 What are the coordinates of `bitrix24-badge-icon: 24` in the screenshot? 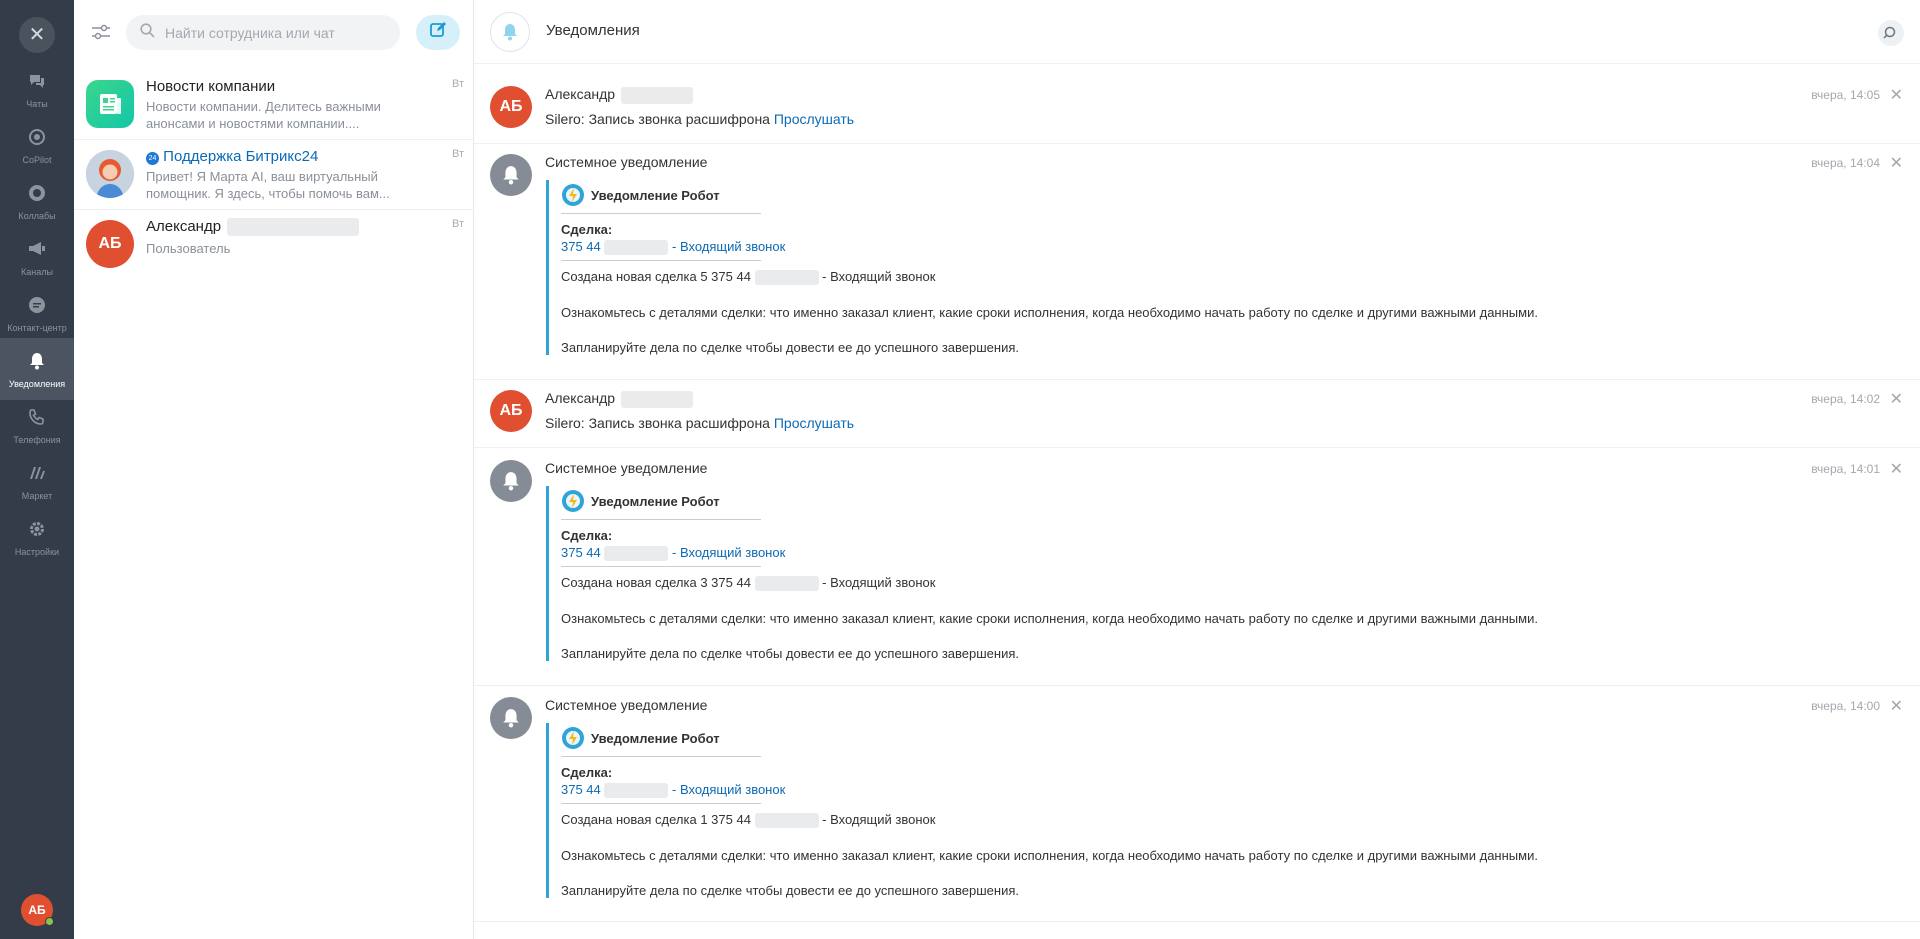 It's located at (152, 158).